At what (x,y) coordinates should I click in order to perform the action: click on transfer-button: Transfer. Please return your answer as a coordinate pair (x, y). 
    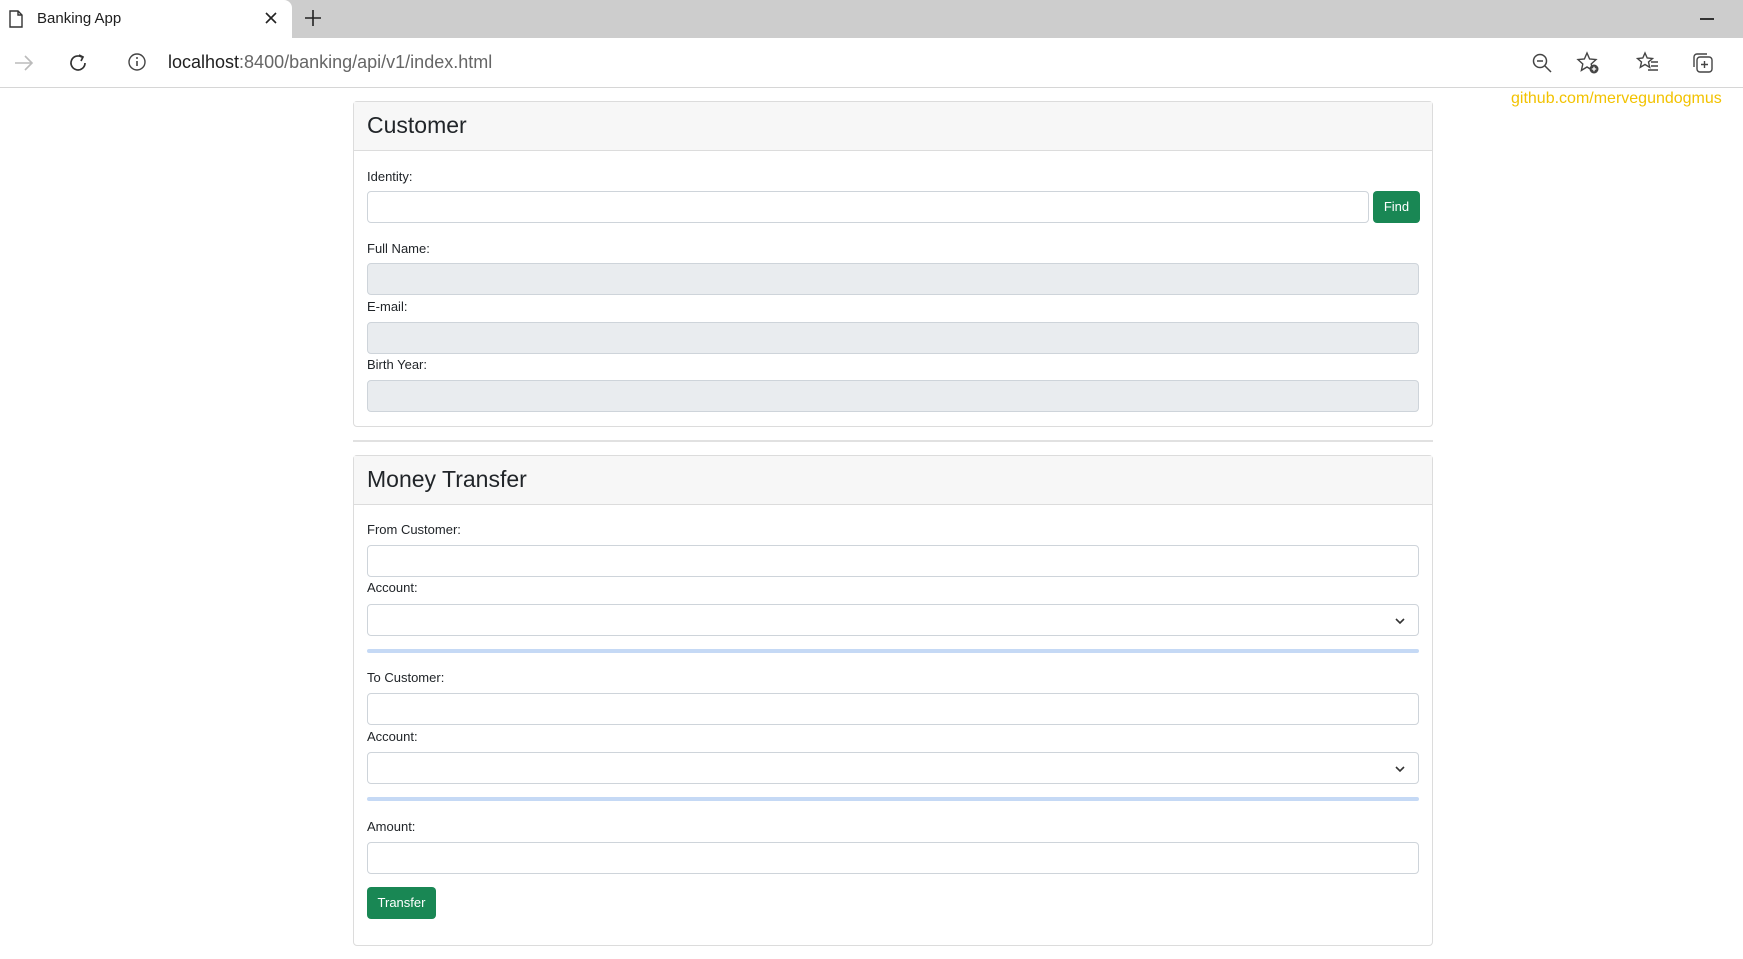
    Looking at the image, I should click on (401, 903).